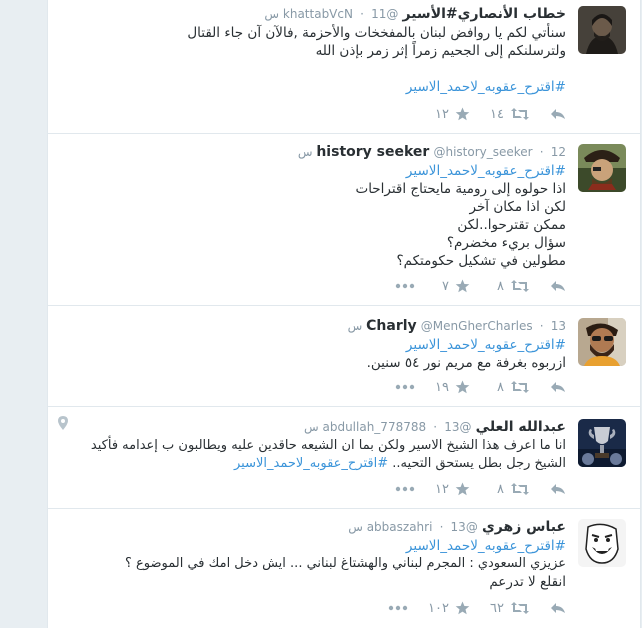 The width and height of the screenshot is (642, 628). What do you see at coordinates (435, 427) in the screenshot?
I see `tweet-header: عبدالله العلي @abdullah_778788 · 13 س` at bounding box center [435, 427].